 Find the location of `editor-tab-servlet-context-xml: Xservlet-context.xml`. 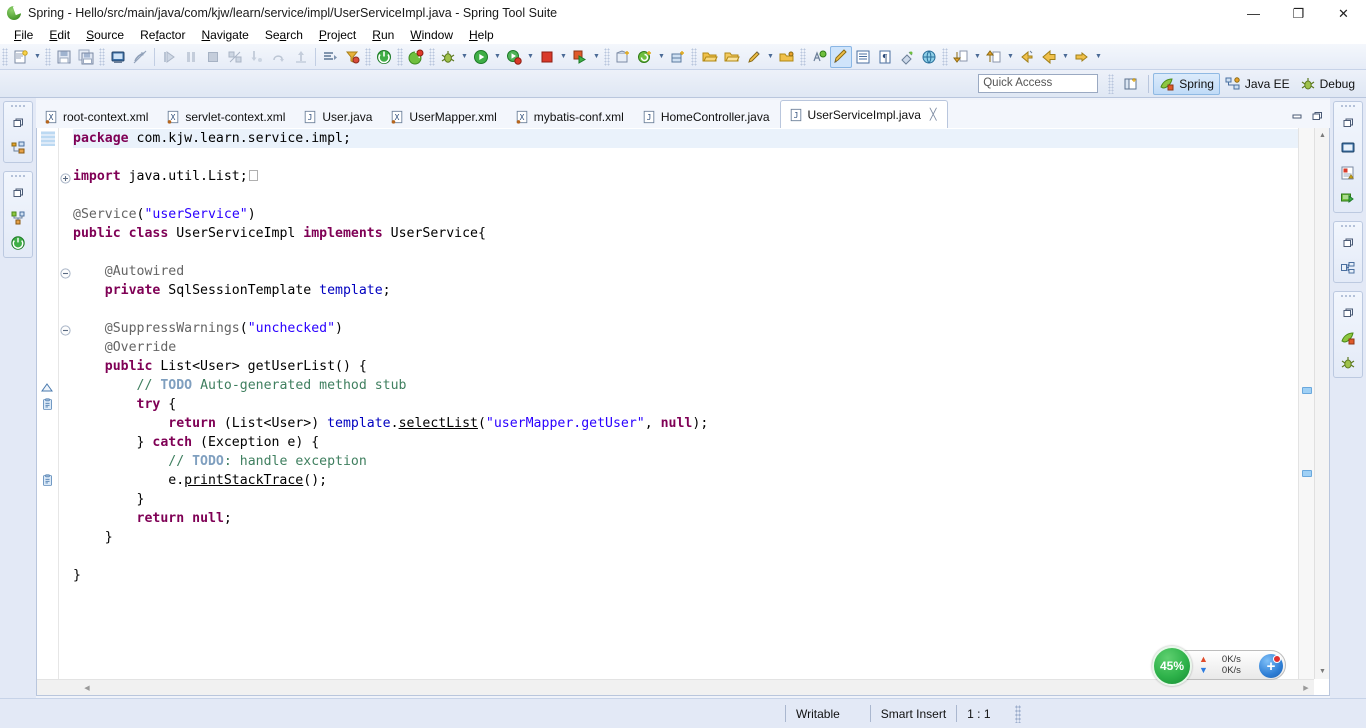

editor-tab-servlet-context-xml: Xservlet-context.xml is located at coordinates (226, 116).